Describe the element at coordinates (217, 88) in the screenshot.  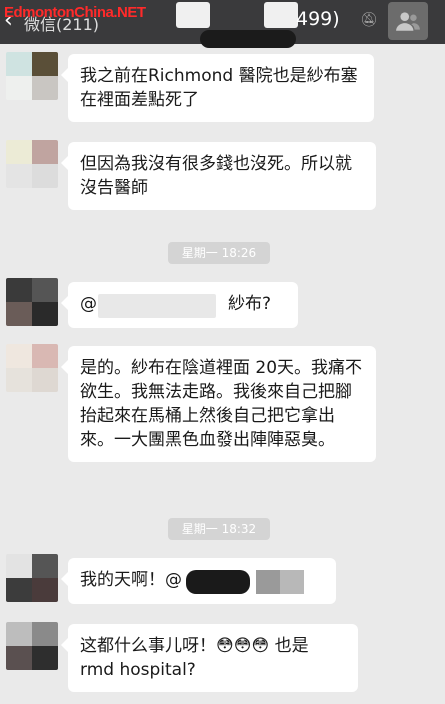
I see `message-bubble: 我之前在Richmond 醫院也是紗布塞在裡面差點死了` at that location.